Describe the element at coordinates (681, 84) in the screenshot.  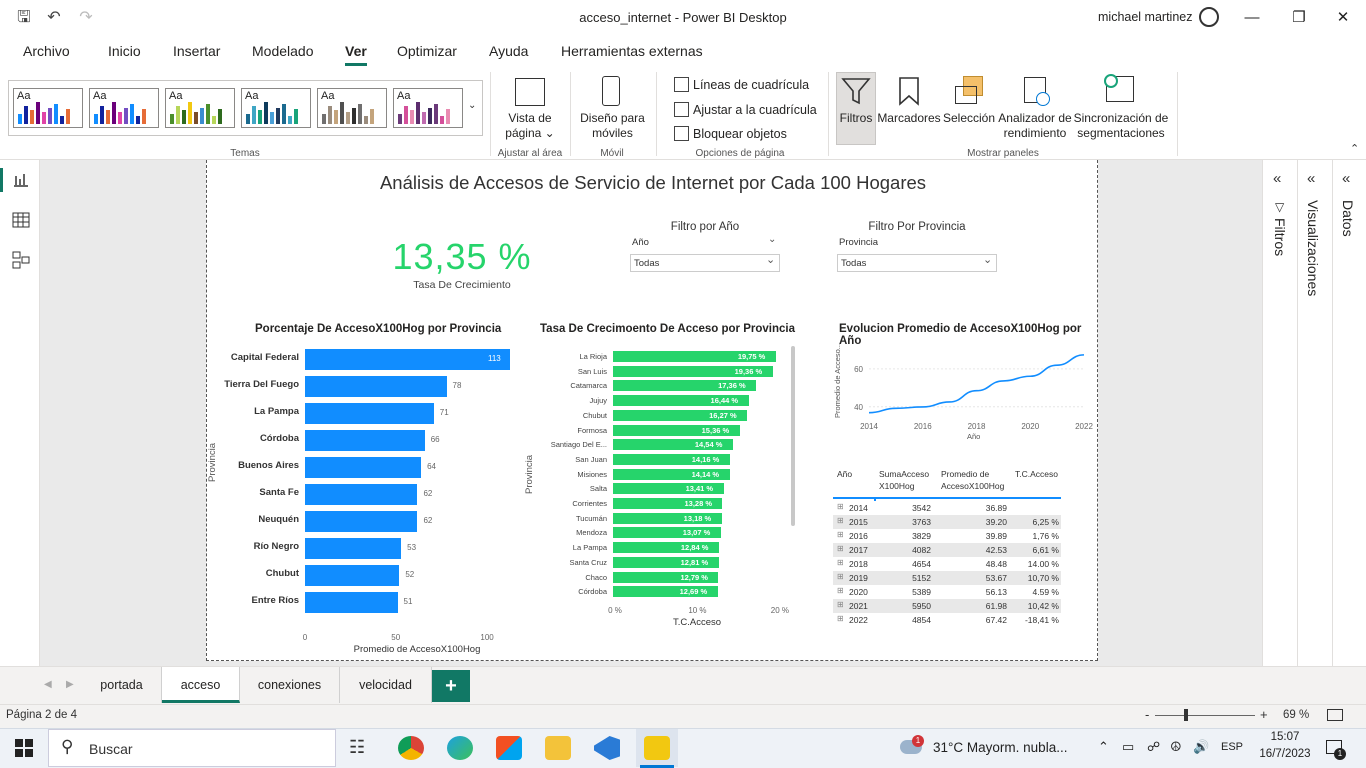
I see `gridlines-checkbox` at that location.